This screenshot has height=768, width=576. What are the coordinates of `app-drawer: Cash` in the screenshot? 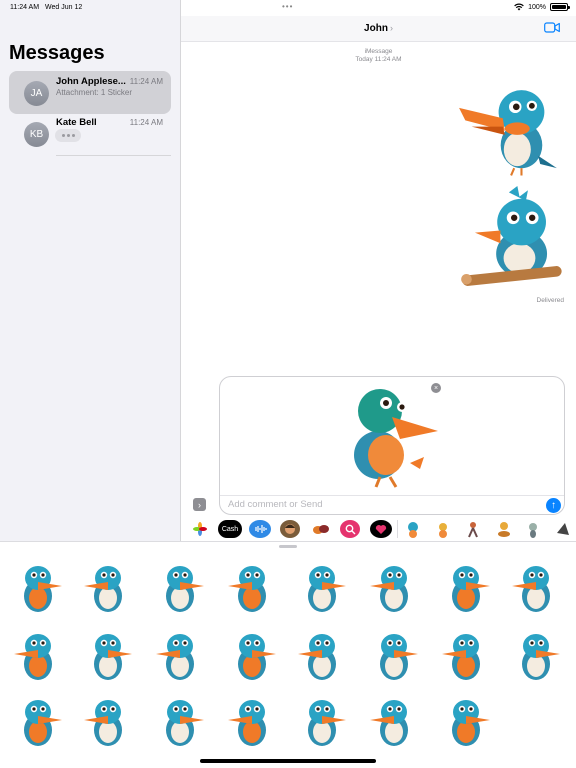 It's located at (378, 529).